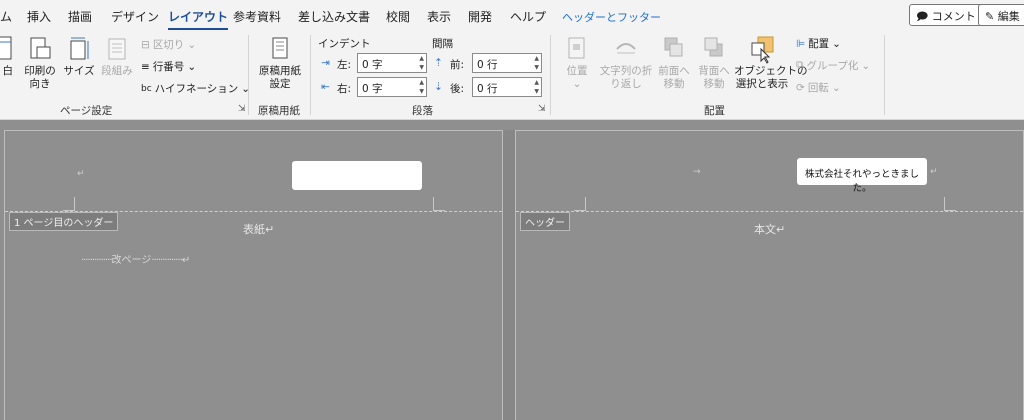 This screenshot has height=420, width=1024. I want to click on indent-left-icon: ⇥, so click(325, 63).